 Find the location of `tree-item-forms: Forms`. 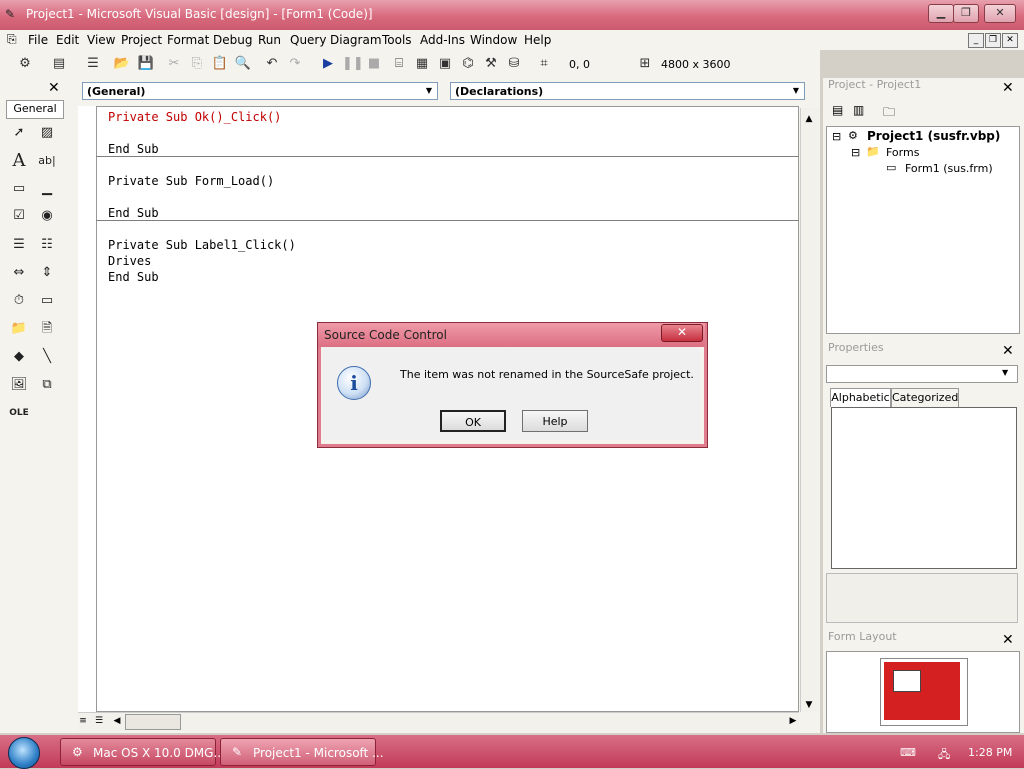

tree-item-forms: Forms is located at coordinates (902, 152).